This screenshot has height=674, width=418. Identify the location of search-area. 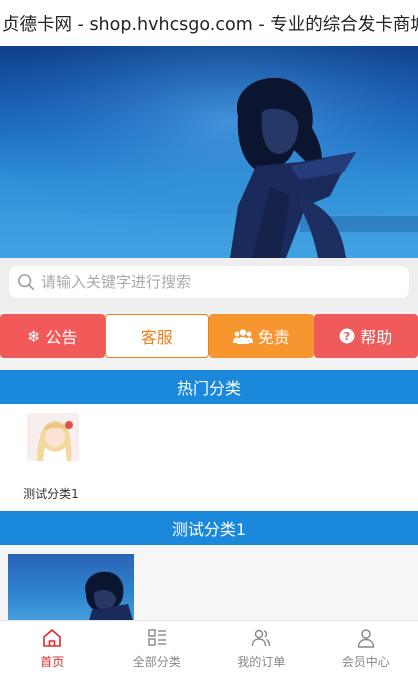
(209, 285).